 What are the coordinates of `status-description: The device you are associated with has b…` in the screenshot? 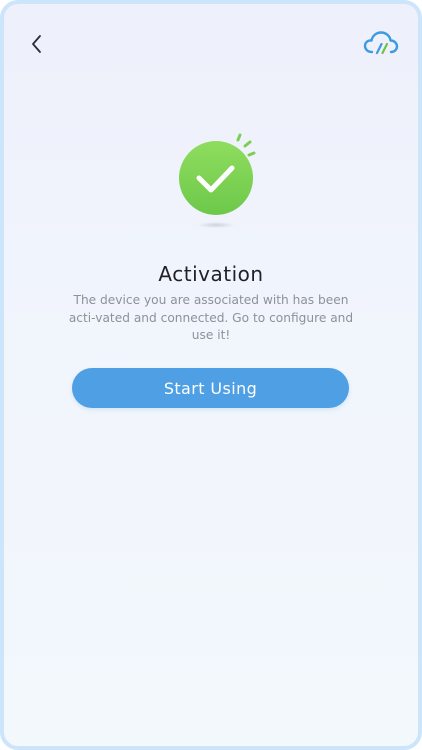 It's located at (211, 317).